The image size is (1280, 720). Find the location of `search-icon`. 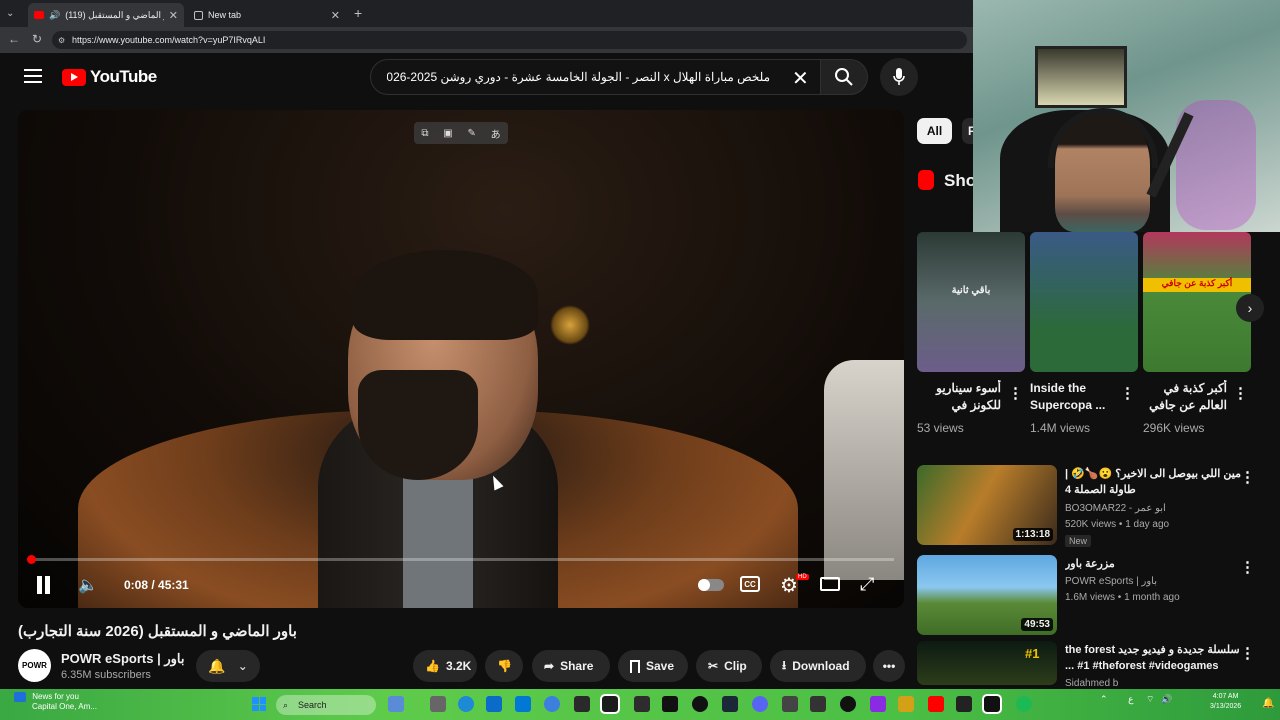

search-icon is located at coordinates (844, 77).